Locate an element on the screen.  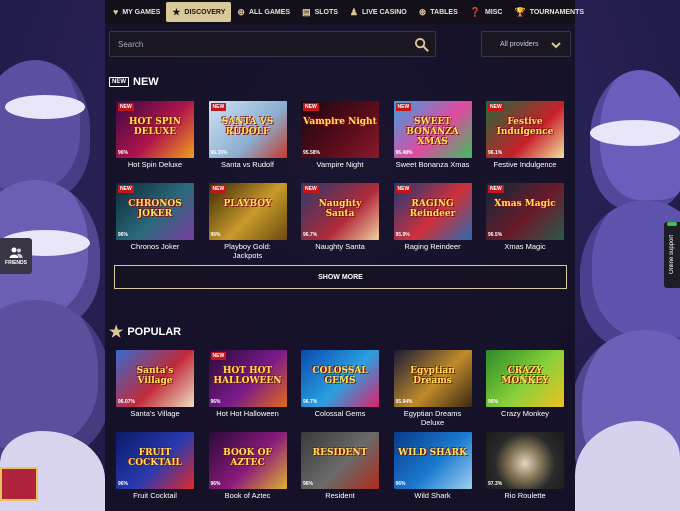
game-tile: RAGING Reindeer NEW 95.9% Raging Reindeer is located at coordinates (432, 222).